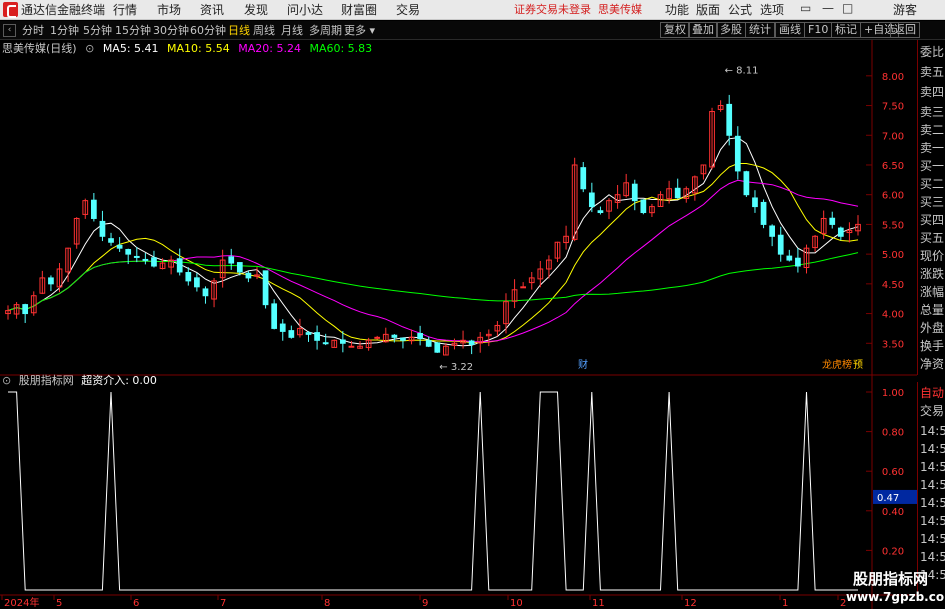 Image resolution: width=945 pixels, height=609 pixels. I want to click on sub-tick-label: 0.60, so click(893, 472).